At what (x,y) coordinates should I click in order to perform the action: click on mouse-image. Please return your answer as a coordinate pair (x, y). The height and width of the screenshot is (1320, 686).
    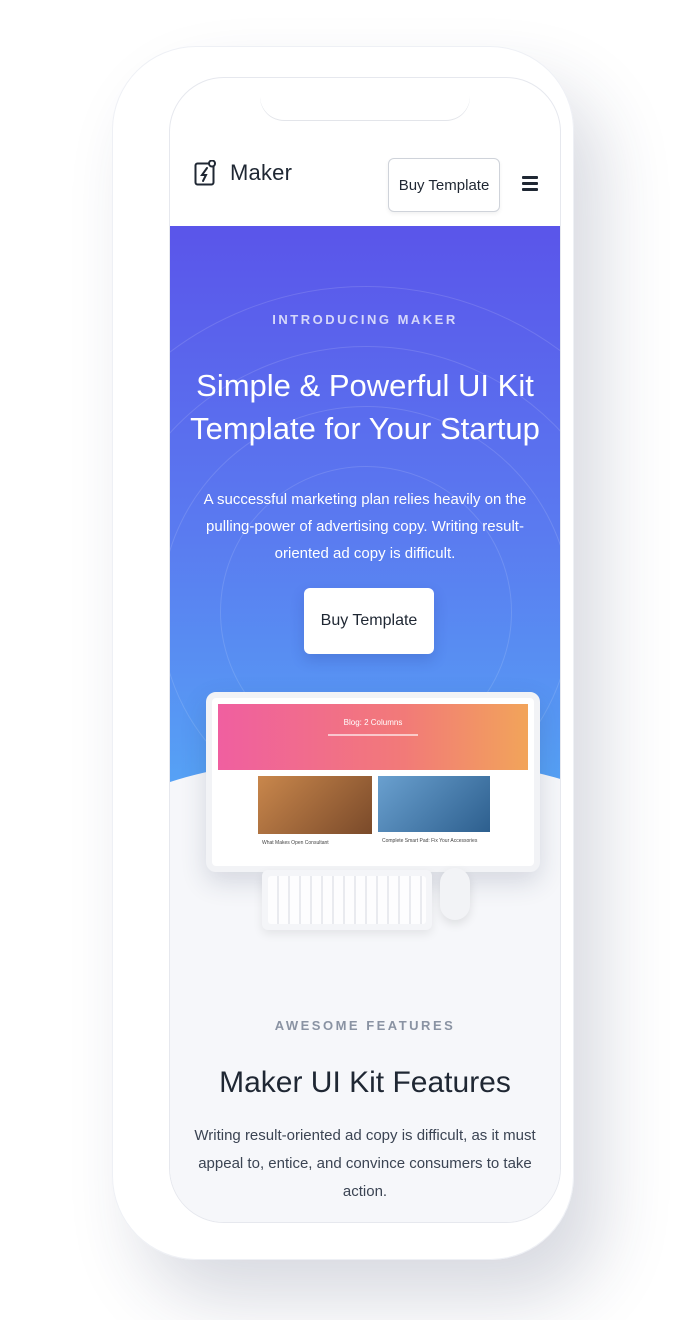
    Looking at the image, I should click on (455, 894).